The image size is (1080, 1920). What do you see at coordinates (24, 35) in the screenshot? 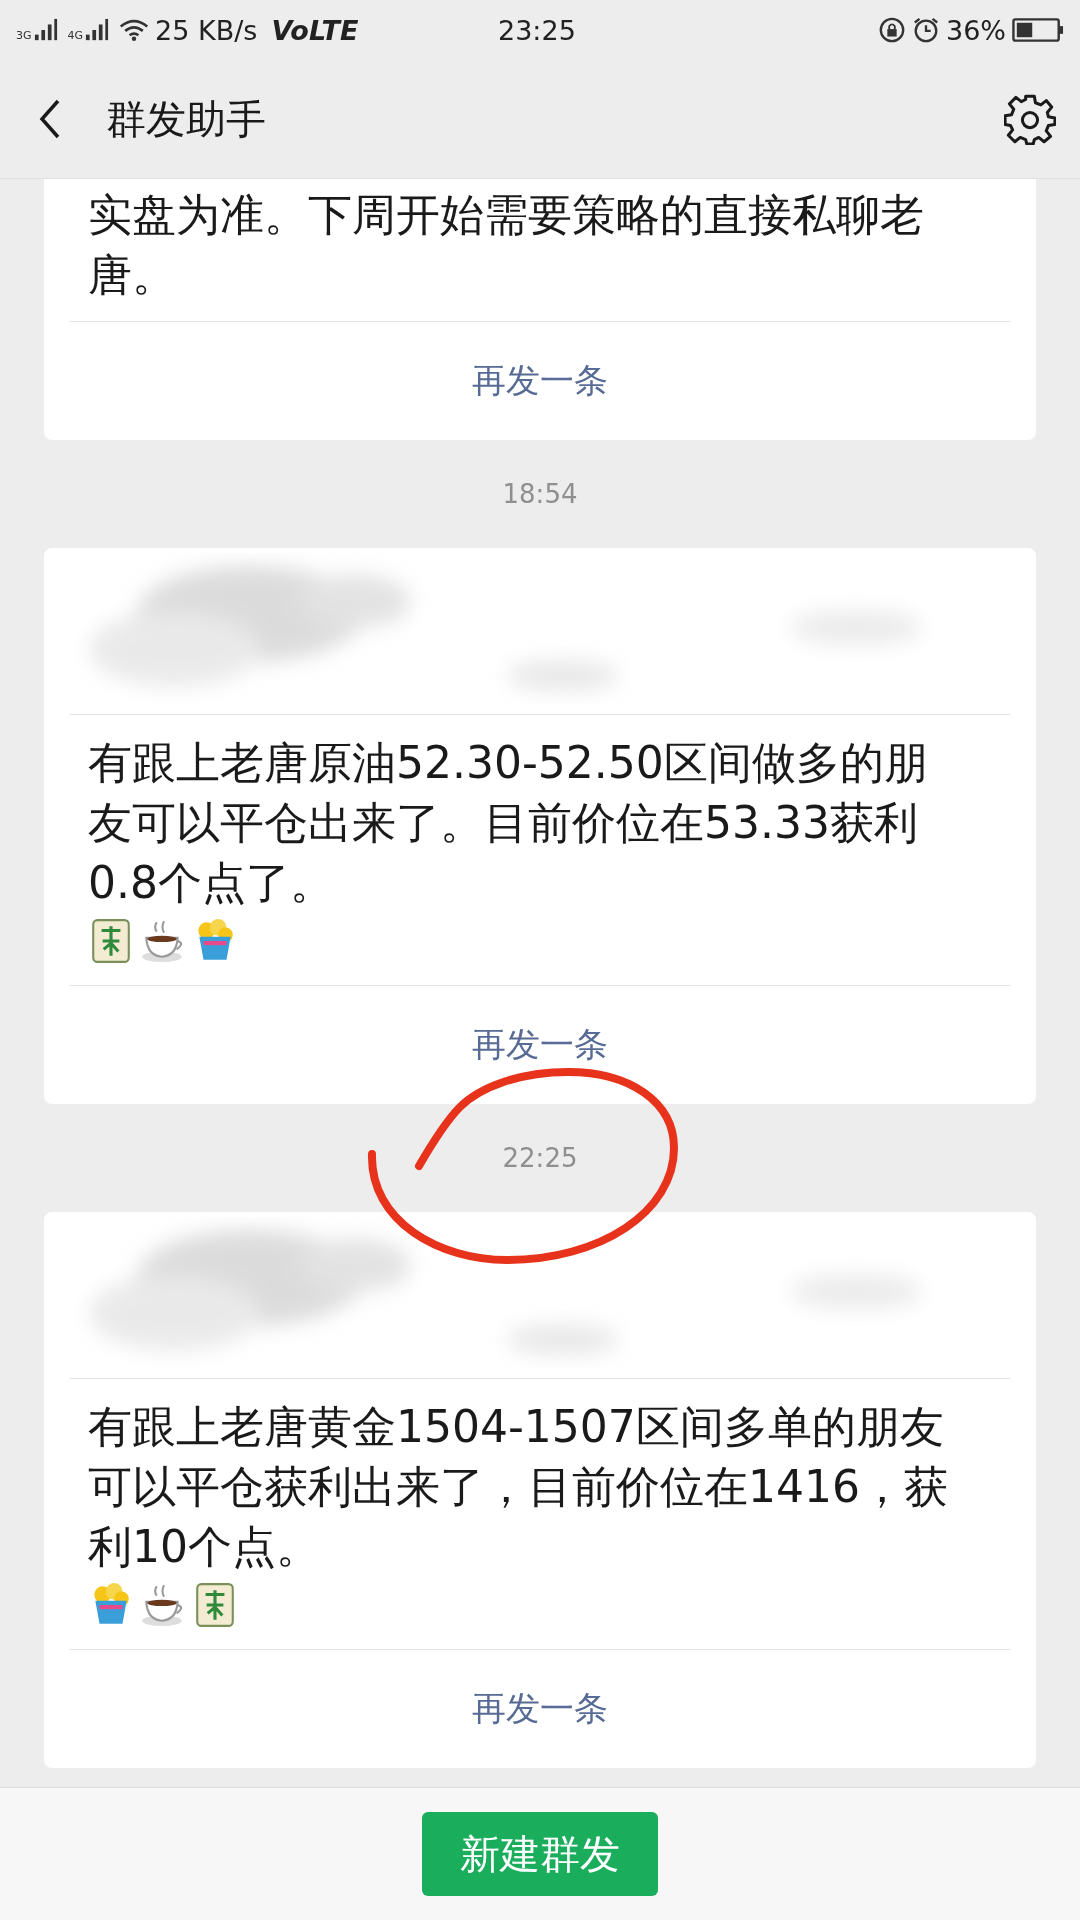
I see `network-label: 3G` at bounding box center [24, 35].